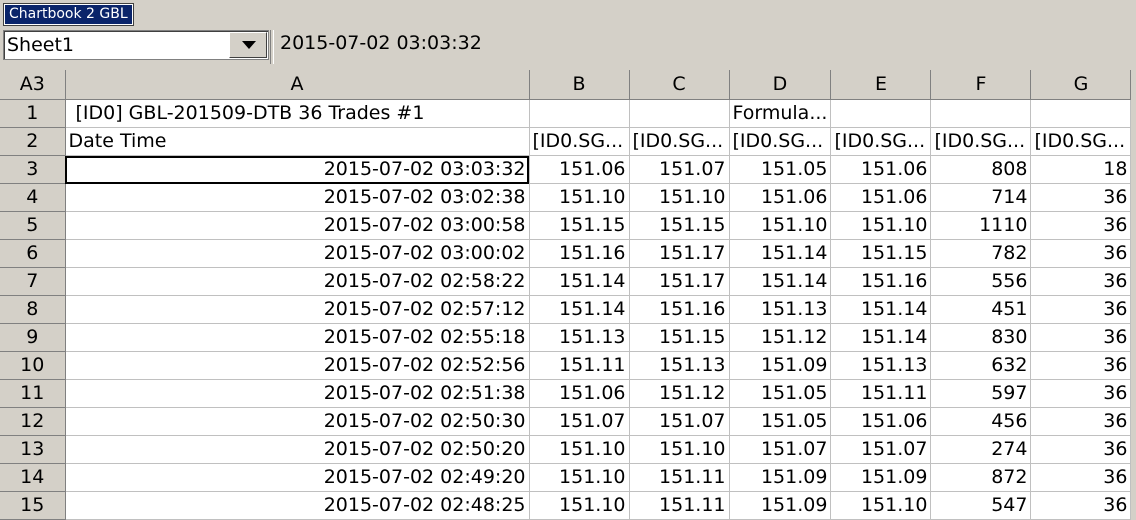 This screenshot has height=520, width=1136. Describe the element at coordinates (33, 281) in the screenshot. I see `row-header: 7` at that location.